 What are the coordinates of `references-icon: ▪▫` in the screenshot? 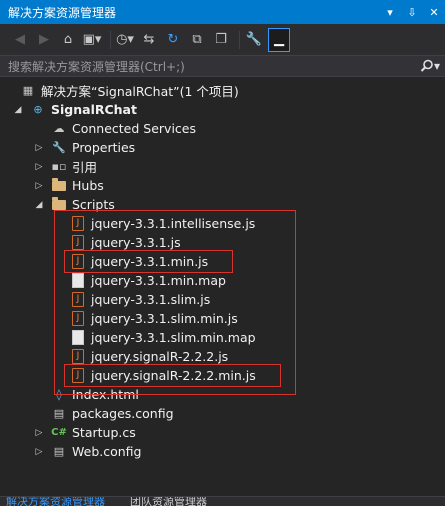 It's located at (59, 166).